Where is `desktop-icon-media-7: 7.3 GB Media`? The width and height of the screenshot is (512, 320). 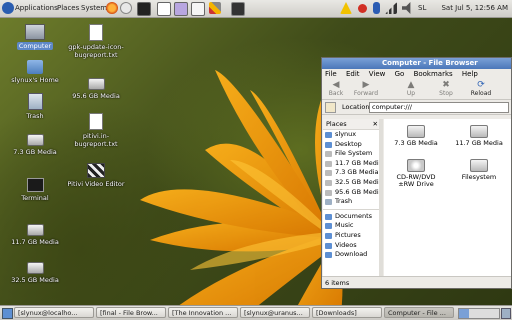 desktop-icon-media-7: 7.3 GB Media is located at coordinates (35, 145).